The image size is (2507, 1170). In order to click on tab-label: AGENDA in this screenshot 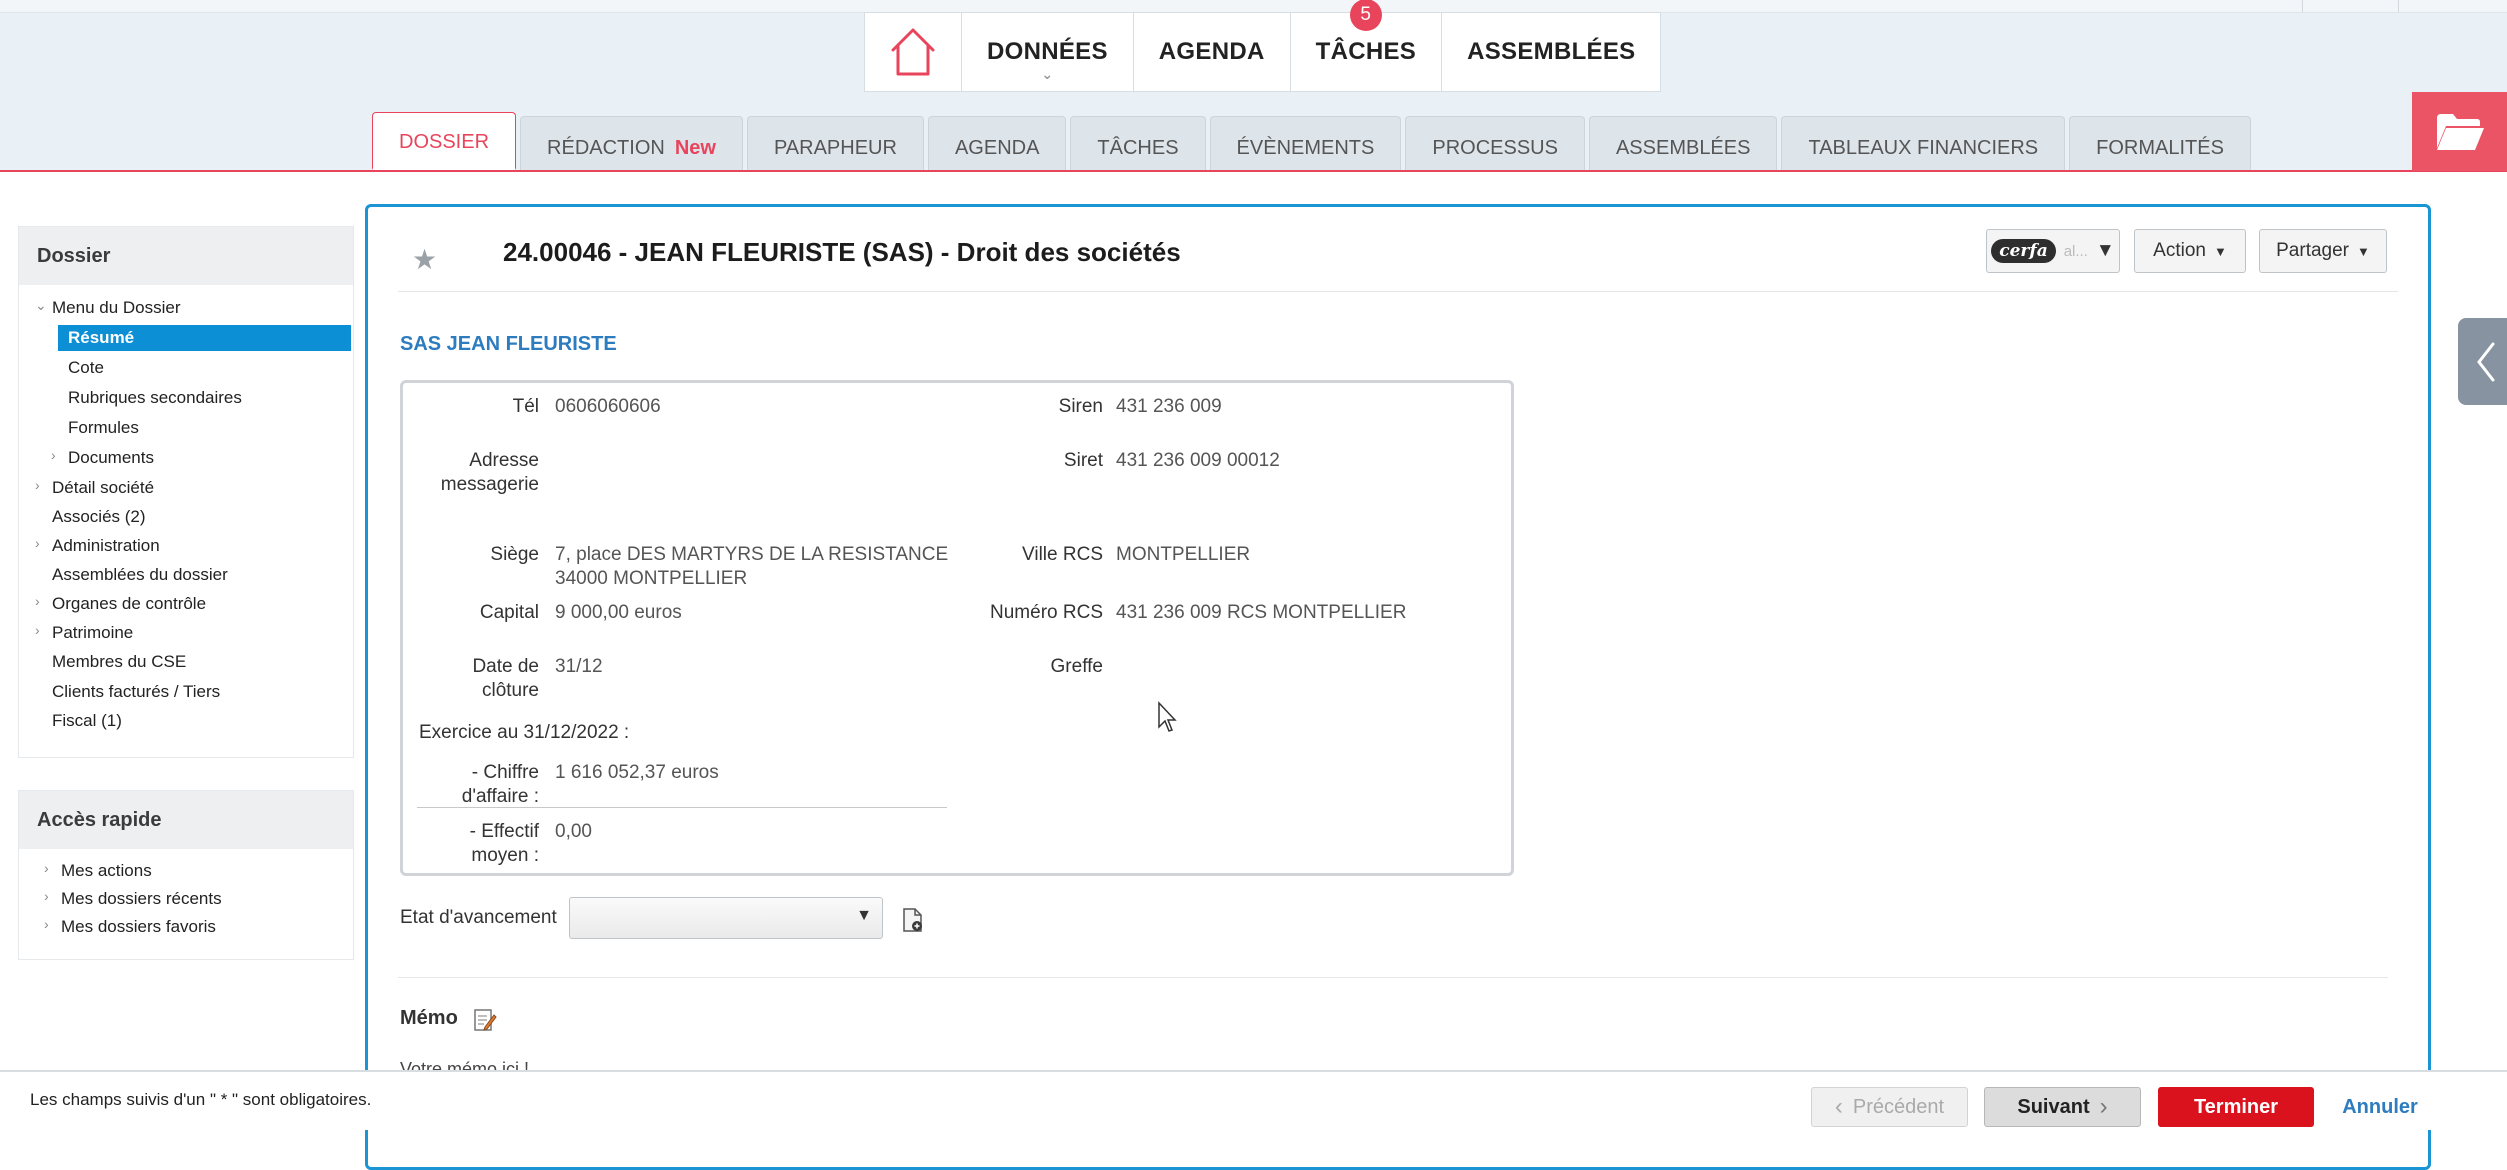, I will do `click(997, 148)`.